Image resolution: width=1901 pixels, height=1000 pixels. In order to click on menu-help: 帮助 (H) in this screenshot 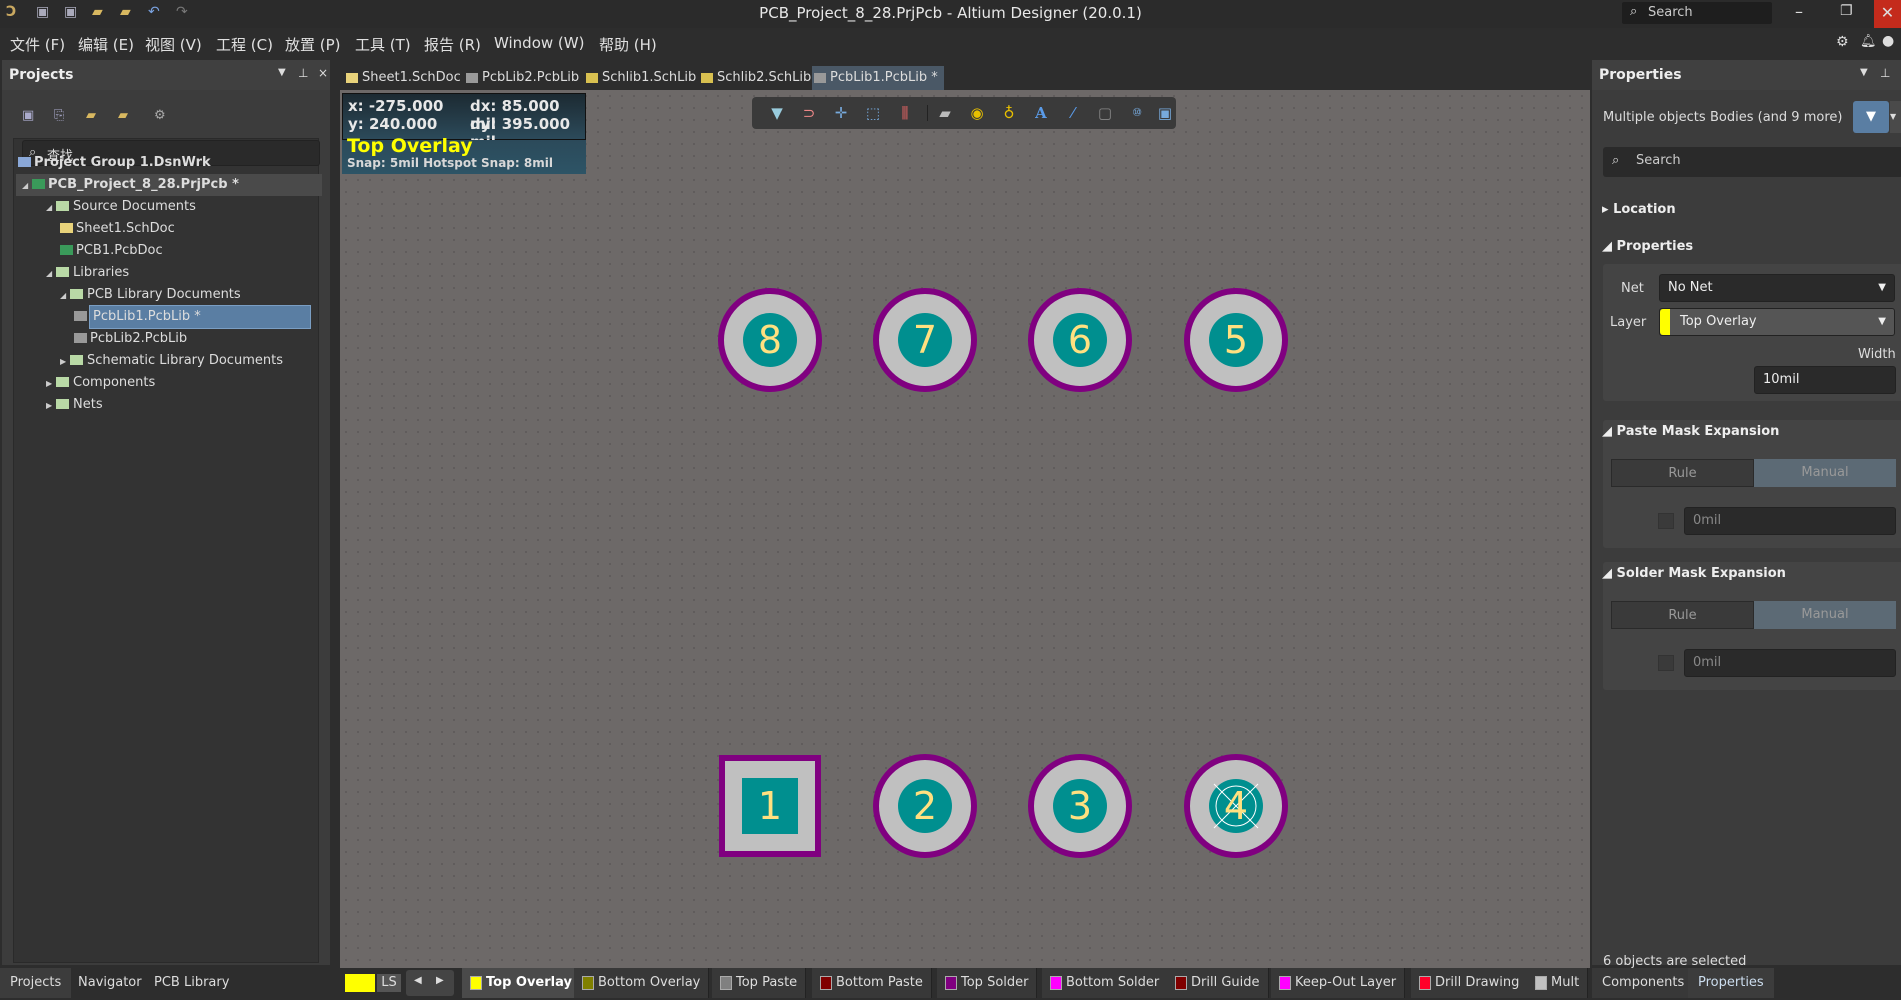, I will do `click(628, 44)`.